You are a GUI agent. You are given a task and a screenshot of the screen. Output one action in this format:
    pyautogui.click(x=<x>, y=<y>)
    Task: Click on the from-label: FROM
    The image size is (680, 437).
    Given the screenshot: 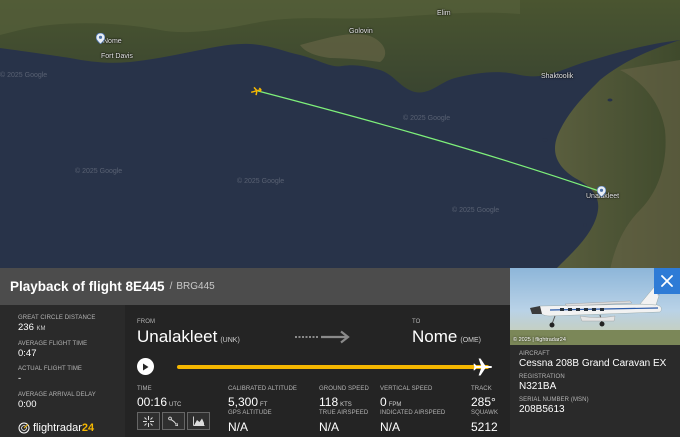 What is the action you would take?
    pyautogui.click(x=146, y=322)
    